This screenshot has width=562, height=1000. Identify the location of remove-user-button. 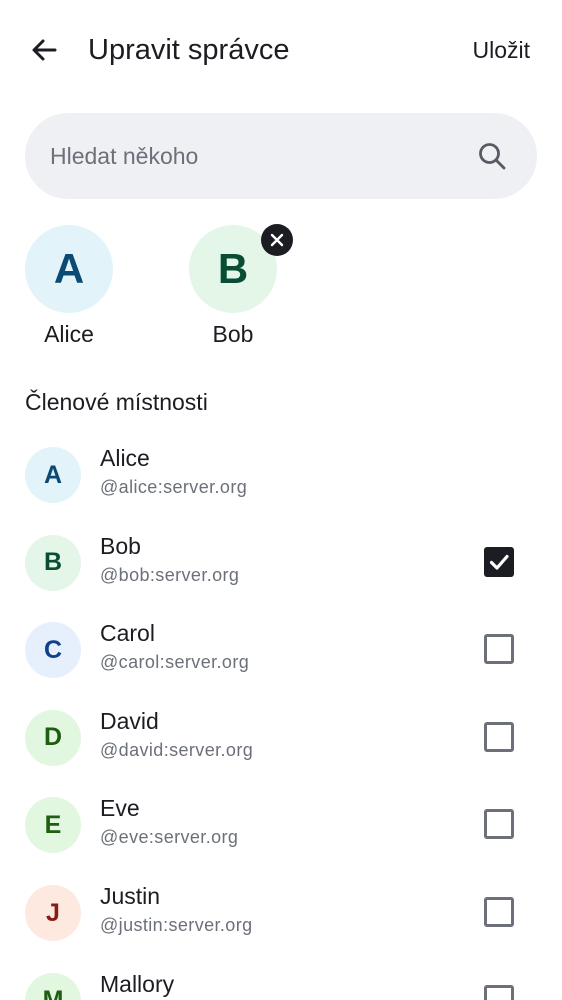
(277, 240).